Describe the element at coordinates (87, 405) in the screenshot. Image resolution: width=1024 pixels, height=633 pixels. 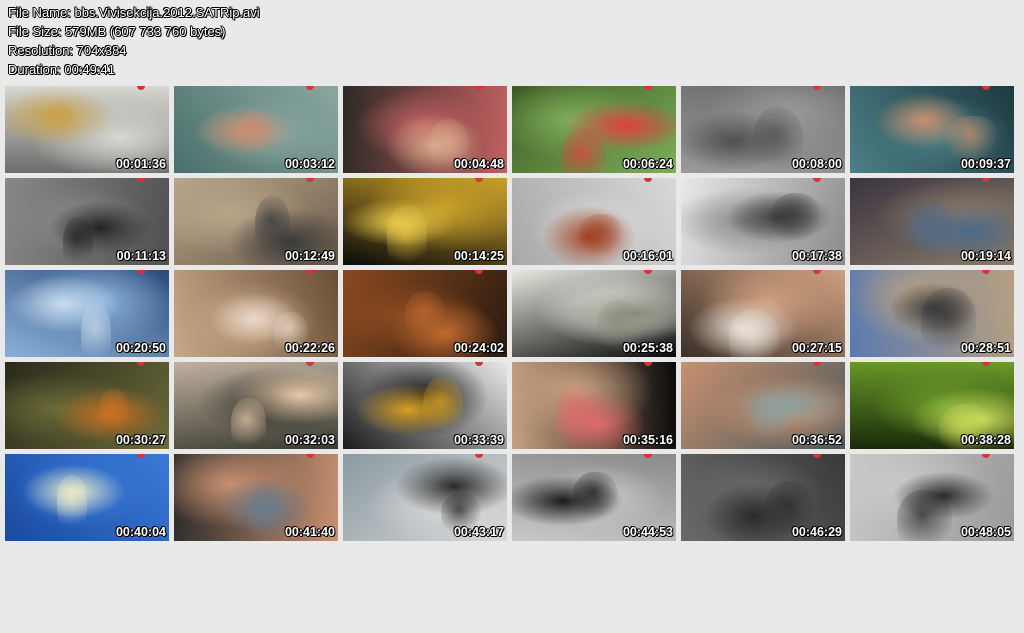
I see `thumbnail-frame: 00:30:27` at that location.